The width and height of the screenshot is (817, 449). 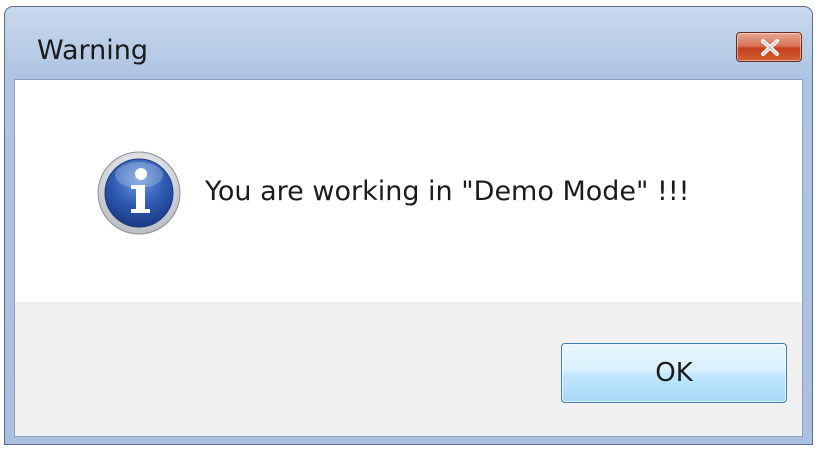 I want to click on information-icon, so click(x=139, y=193).